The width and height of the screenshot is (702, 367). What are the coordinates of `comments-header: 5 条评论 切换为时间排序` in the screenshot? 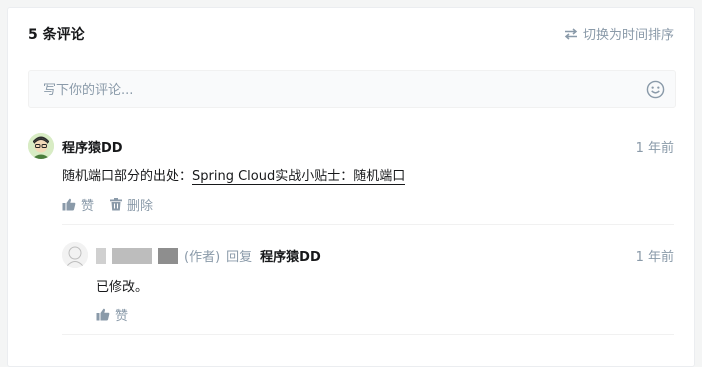 It's located at (351, 34).